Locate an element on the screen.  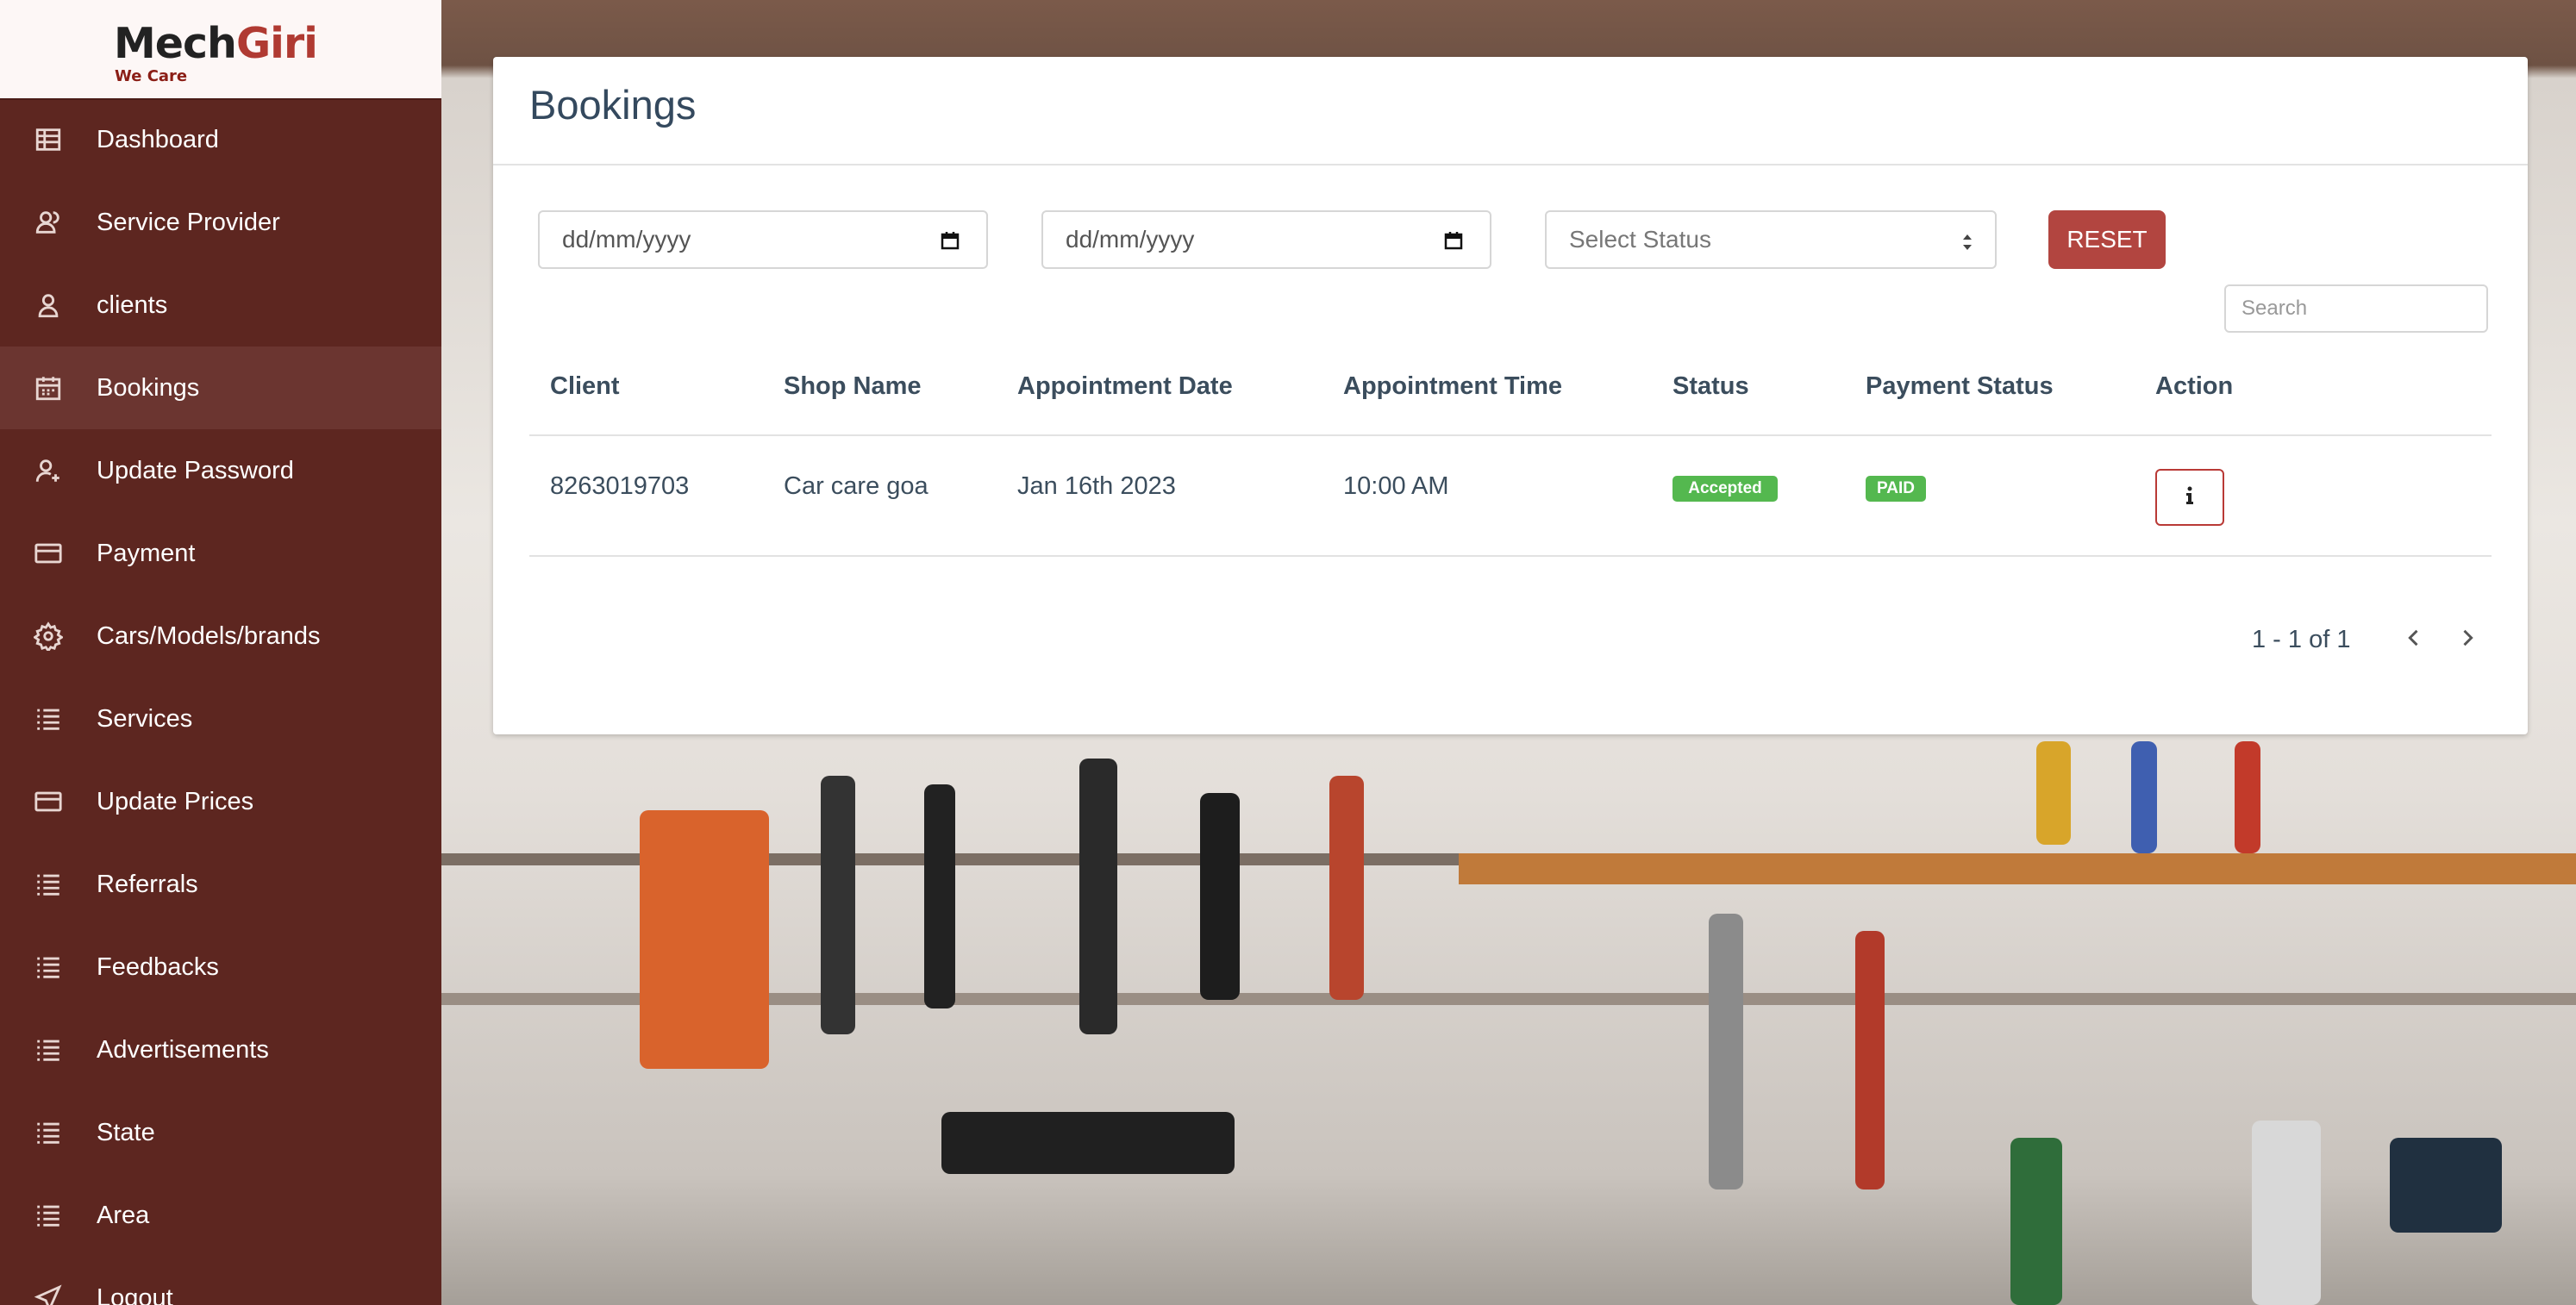
sidebar-item-label: State is located at coordinates (126, 1132).